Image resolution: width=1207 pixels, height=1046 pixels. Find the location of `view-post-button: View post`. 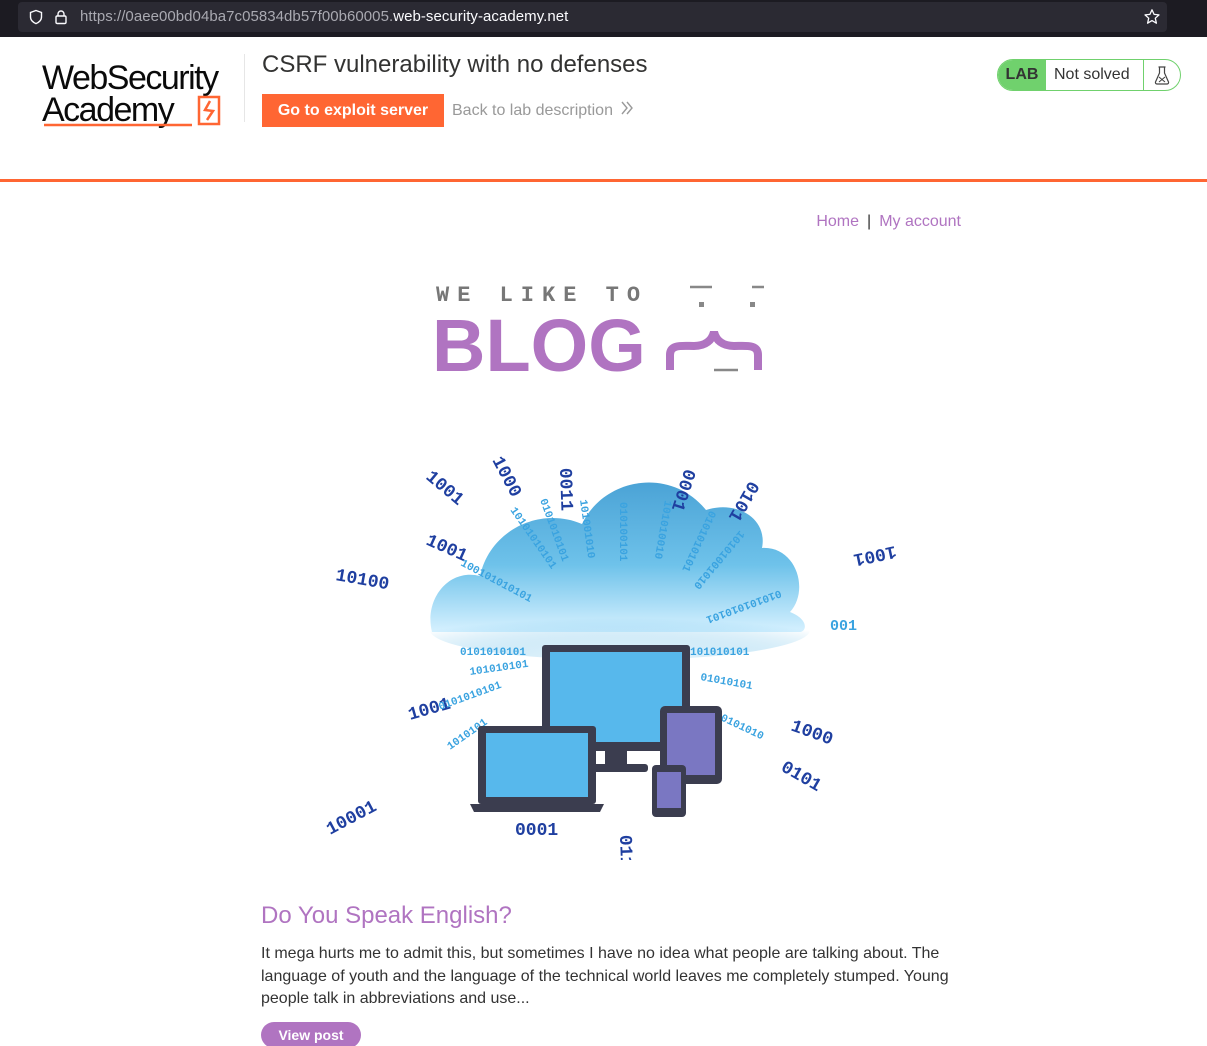

view-post-button: View post is located at coordinates (311, 1033).